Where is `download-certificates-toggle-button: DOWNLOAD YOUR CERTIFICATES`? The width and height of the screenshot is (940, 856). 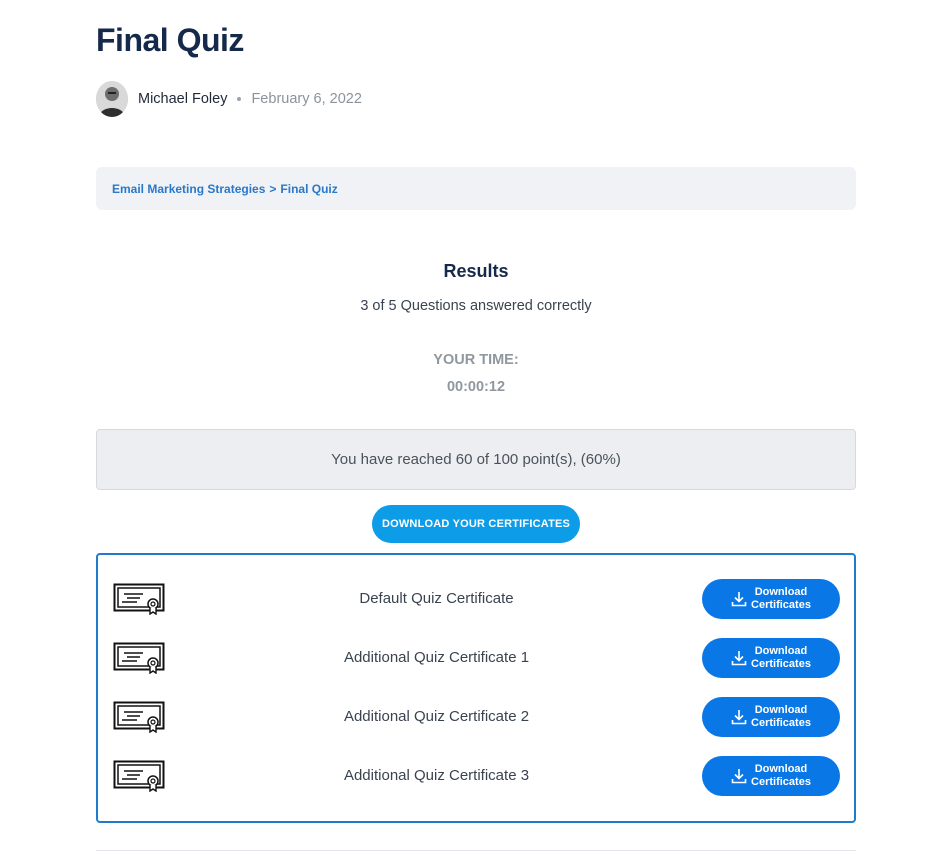
download-certificates-toggle-button: DOWNLOAD YOUR CERTIFICATES is located at coordinates (476, 524).